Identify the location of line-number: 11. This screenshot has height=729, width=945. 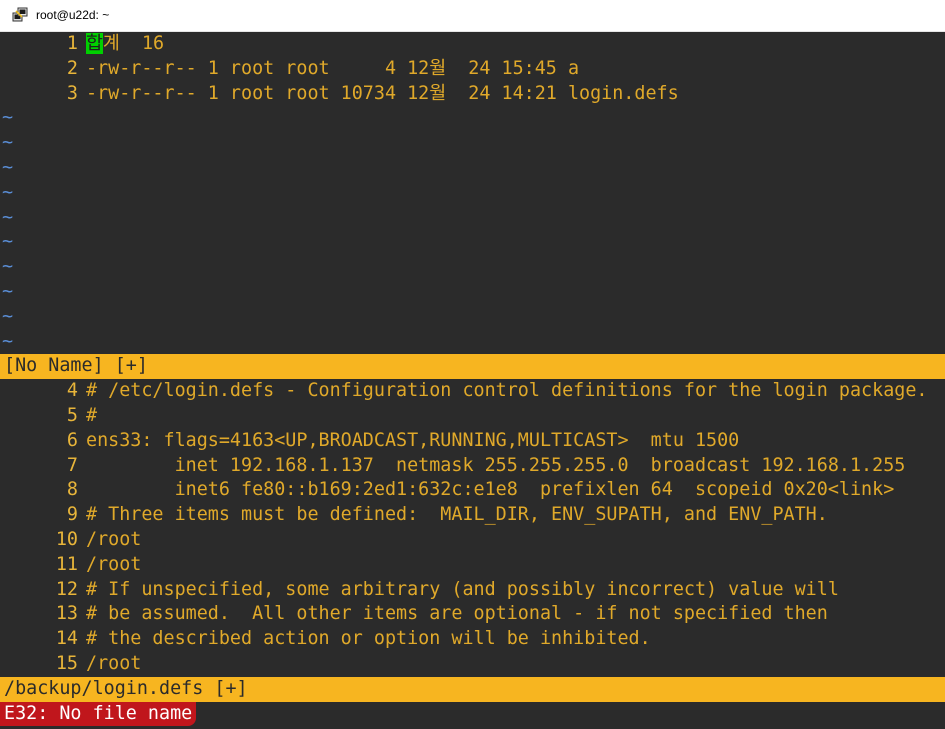
(66, 564).